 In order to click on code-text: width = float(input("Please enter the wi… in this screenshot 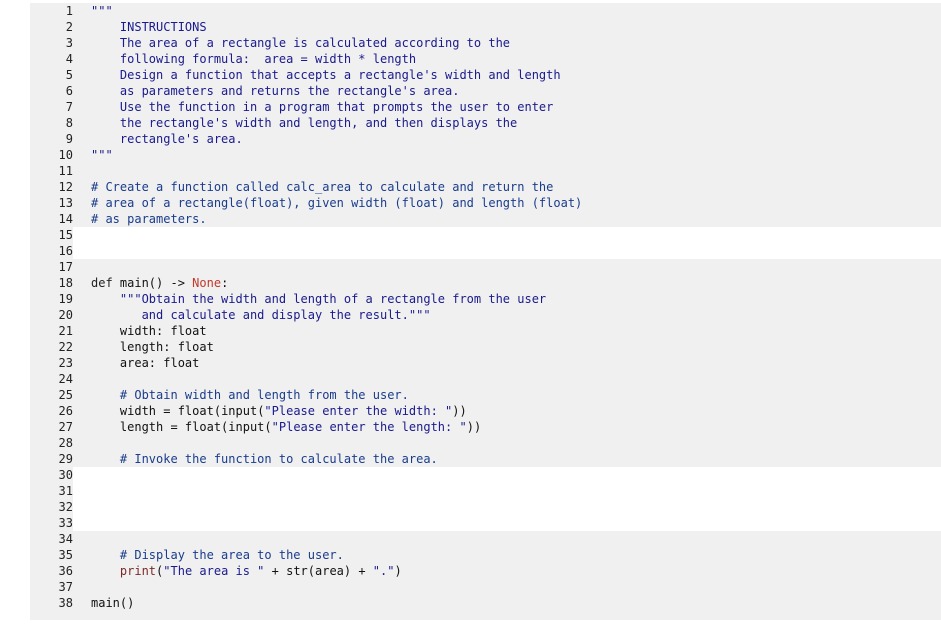, I will do `click(279, 411)`.